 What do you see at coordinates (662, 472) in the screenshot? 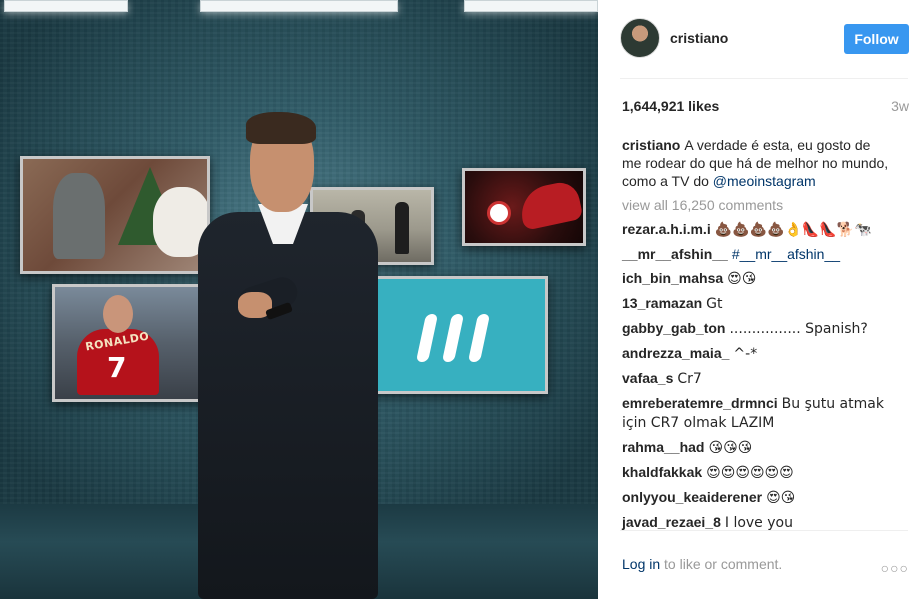
I see `comment-username: khaldfakkak` at bounding box center [662, 472].